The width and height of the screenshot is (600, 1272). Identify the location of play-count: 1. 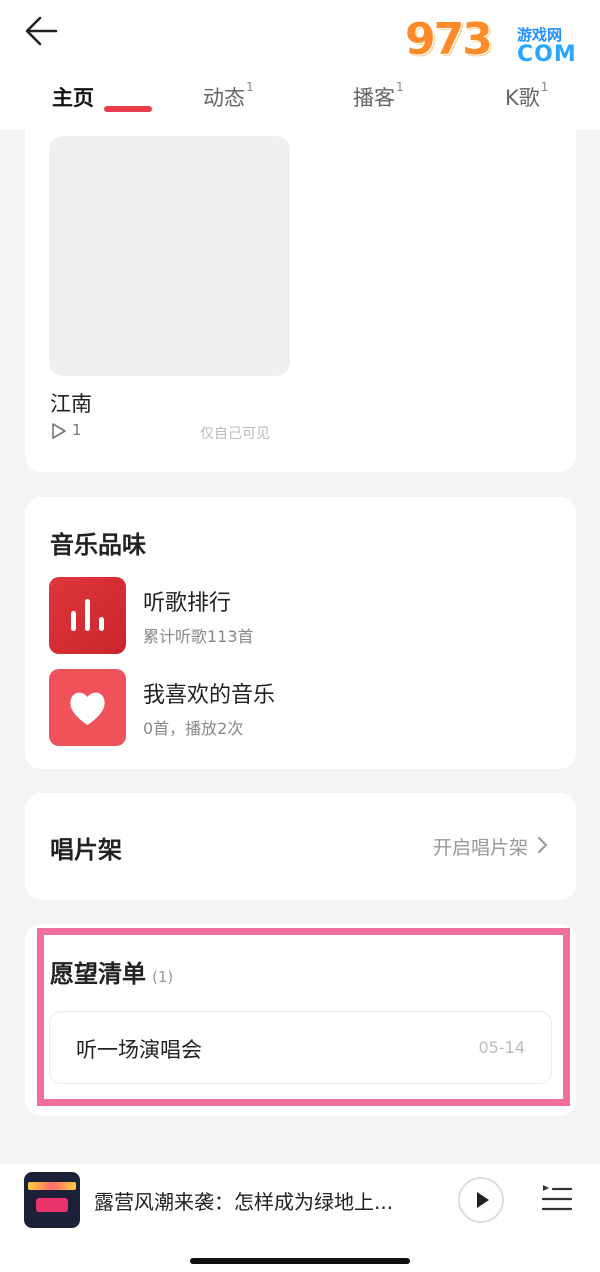
(77, 430).